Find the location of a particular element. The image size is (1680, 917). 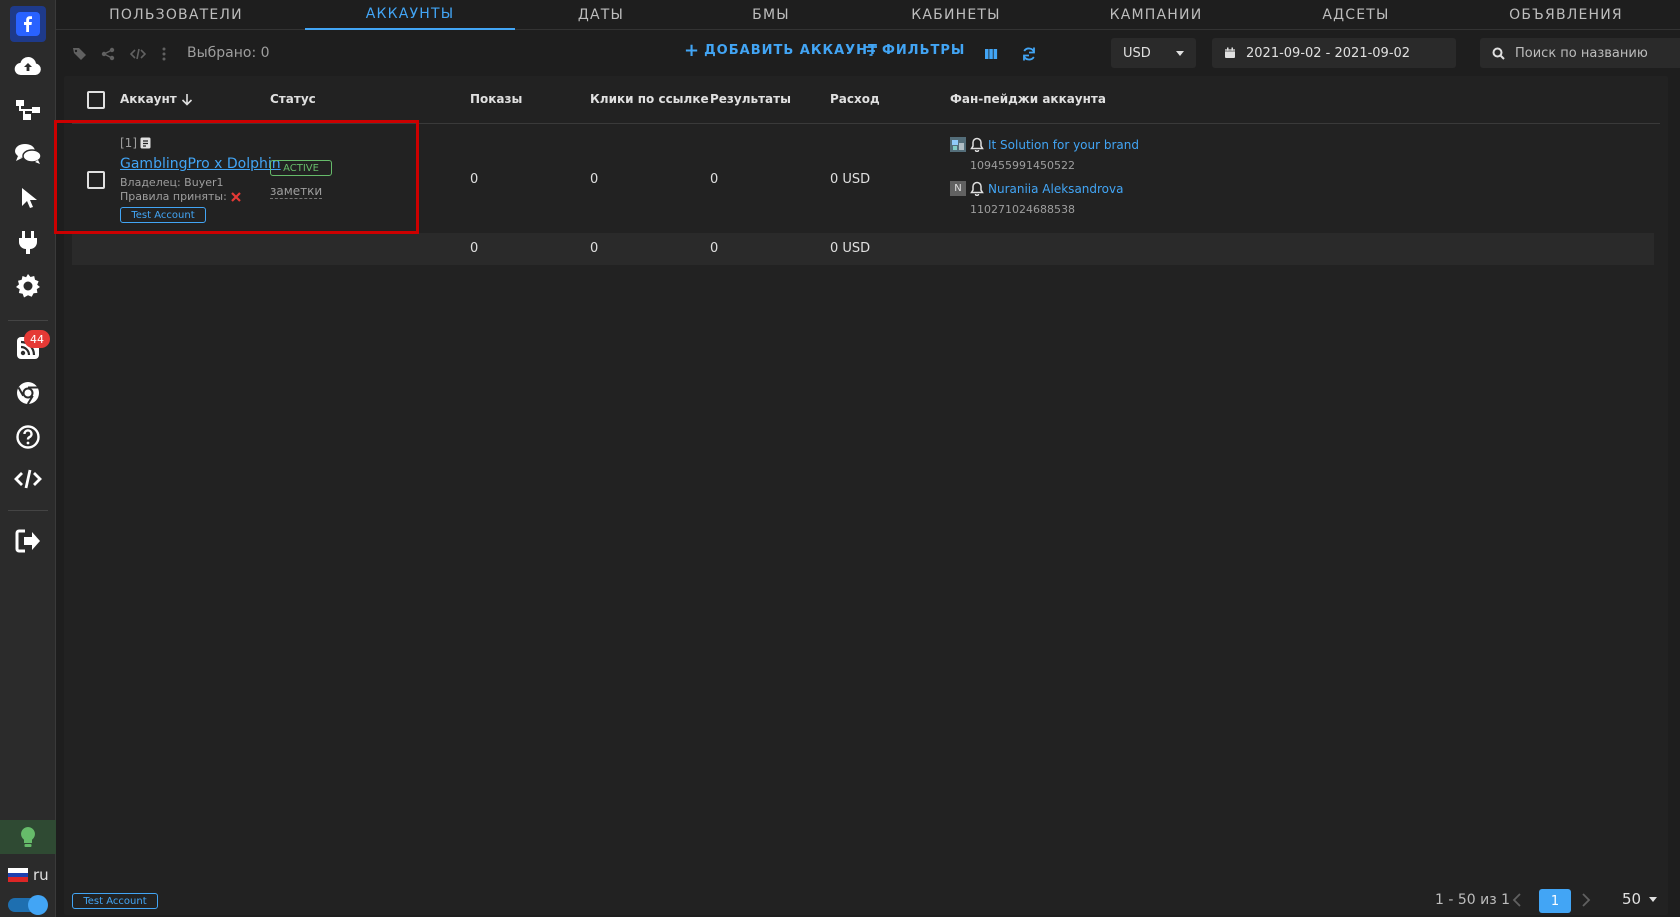

row-clicks: 0 is located at coordinates (594, 179).